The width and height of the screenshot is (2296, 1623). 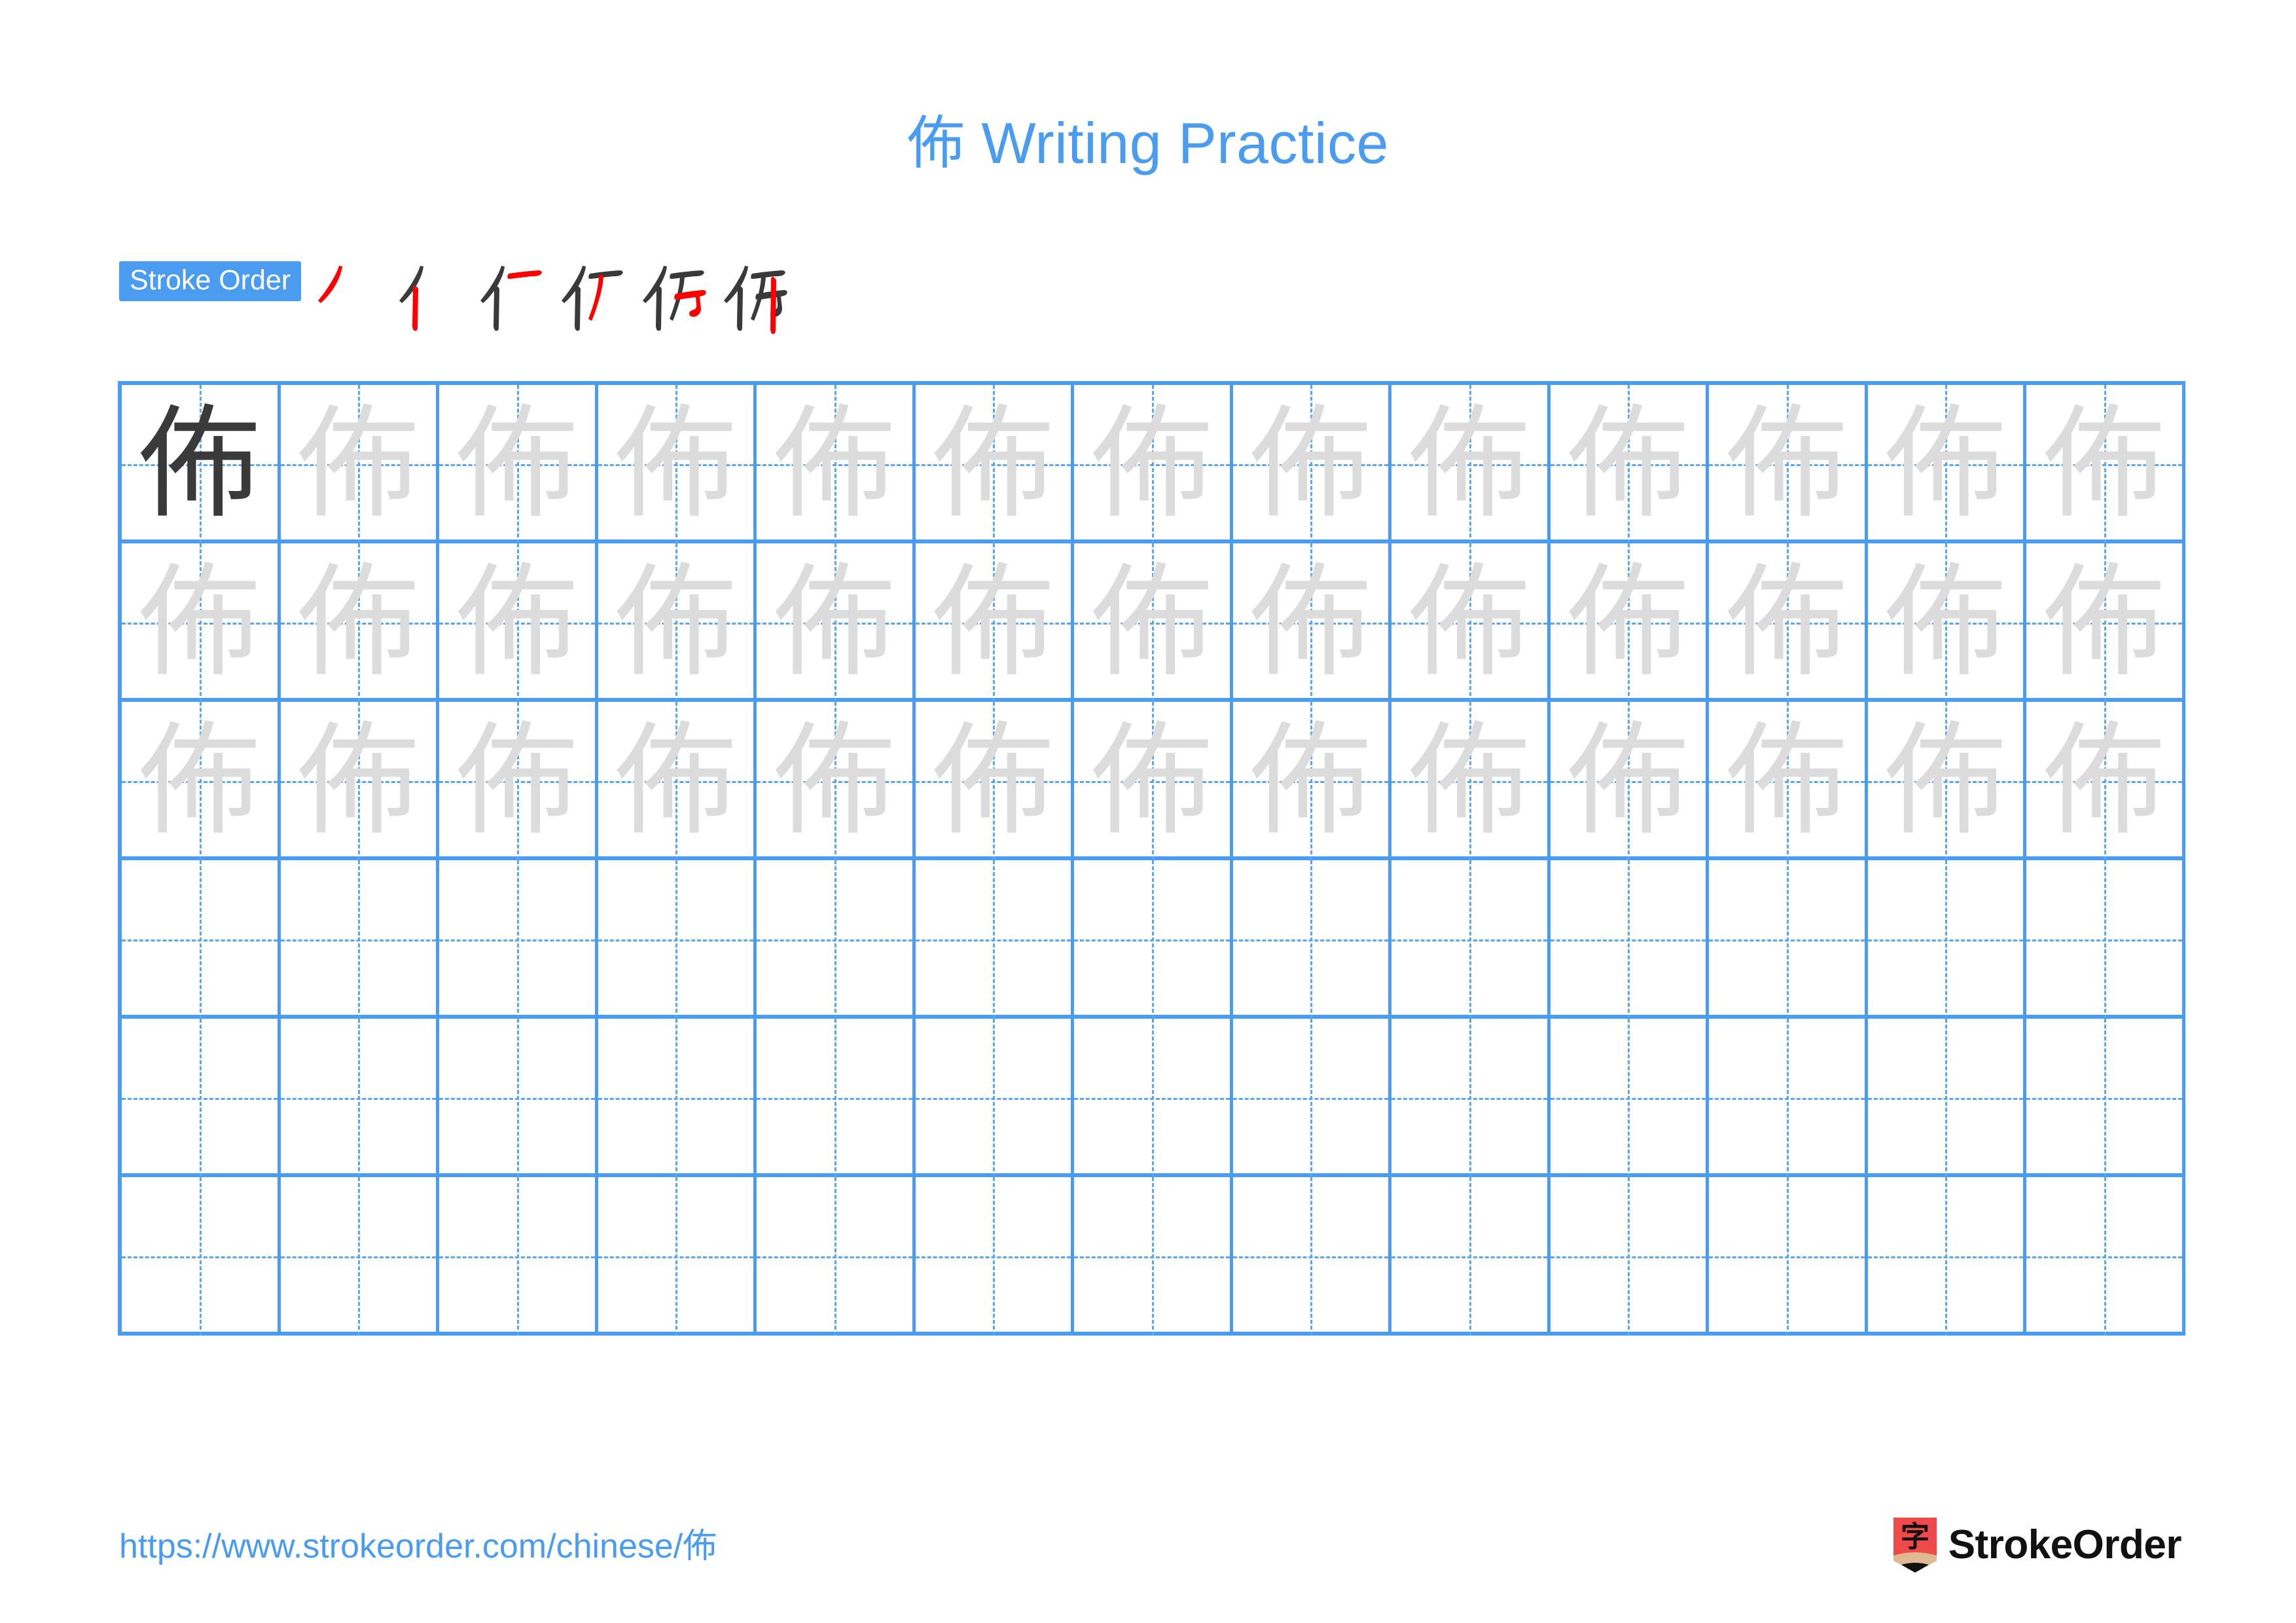 I want to click on practice-cell-r4-c6, so click(x=995, y=939).